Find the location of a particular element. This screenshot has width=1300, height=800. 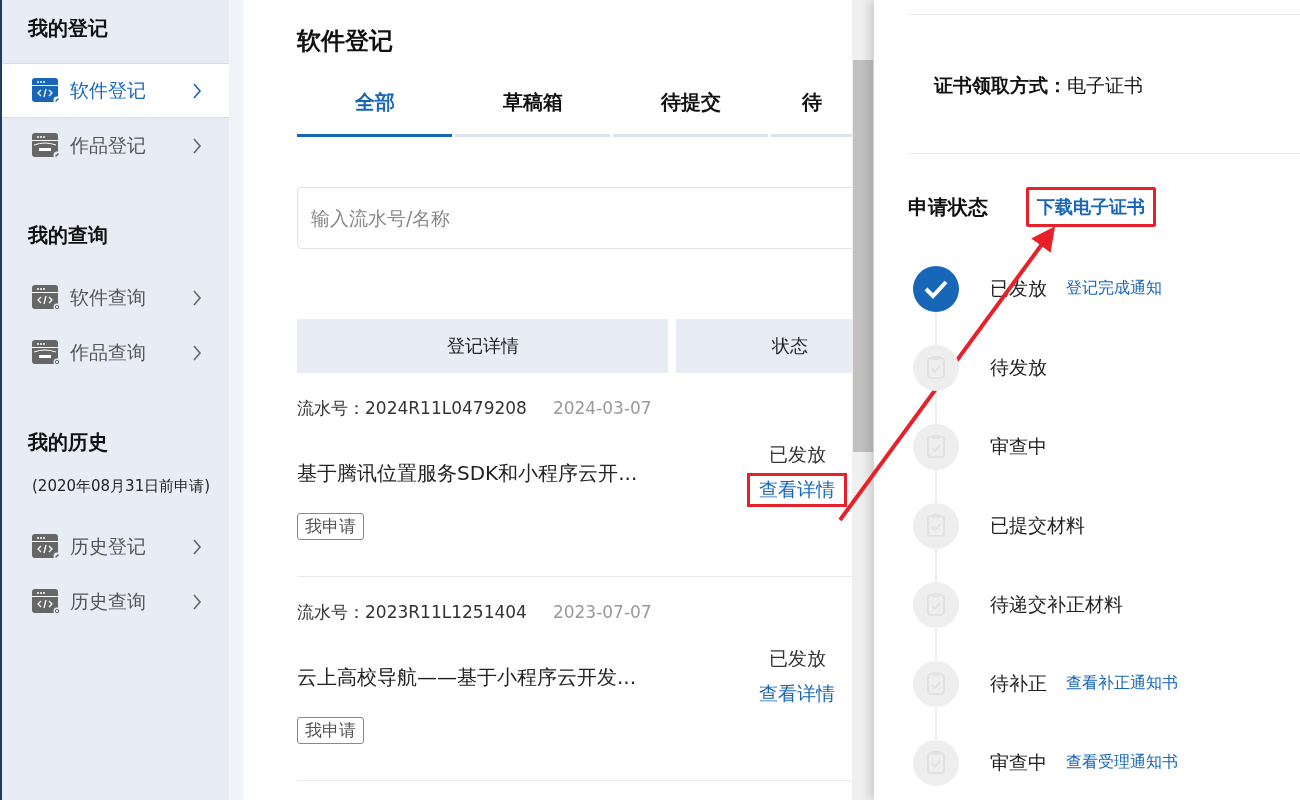

column-header: 状态 is located at coordinates (764, 346).